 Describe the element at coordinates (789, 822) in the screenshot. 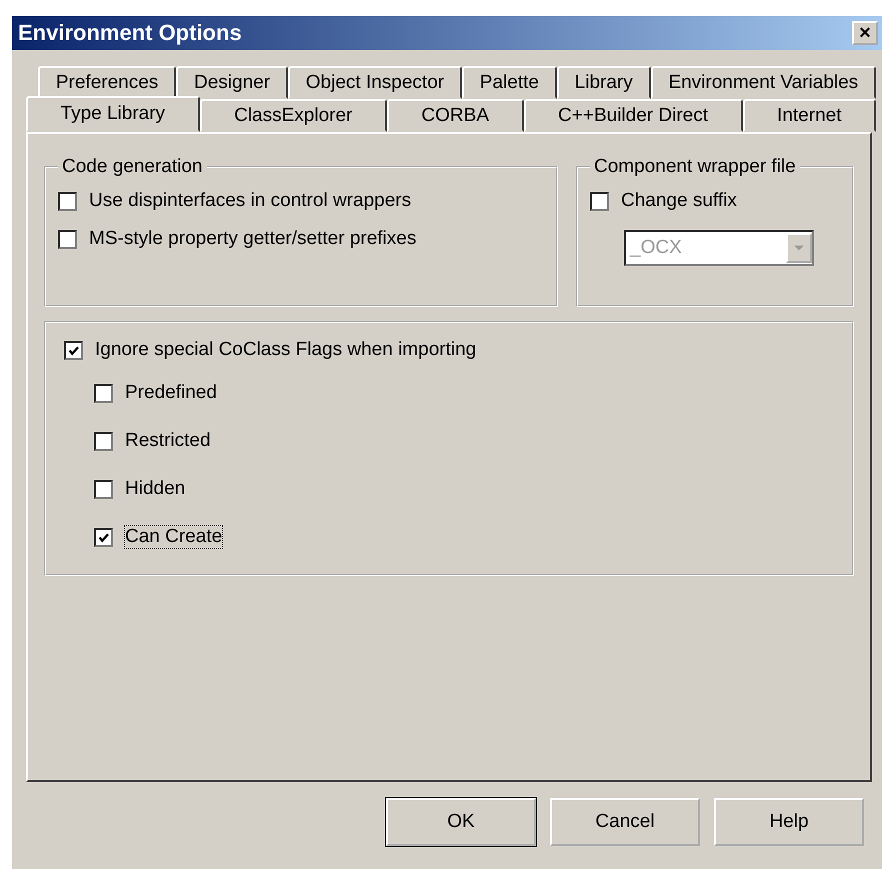

I see `dialog-button: Help` at that location.